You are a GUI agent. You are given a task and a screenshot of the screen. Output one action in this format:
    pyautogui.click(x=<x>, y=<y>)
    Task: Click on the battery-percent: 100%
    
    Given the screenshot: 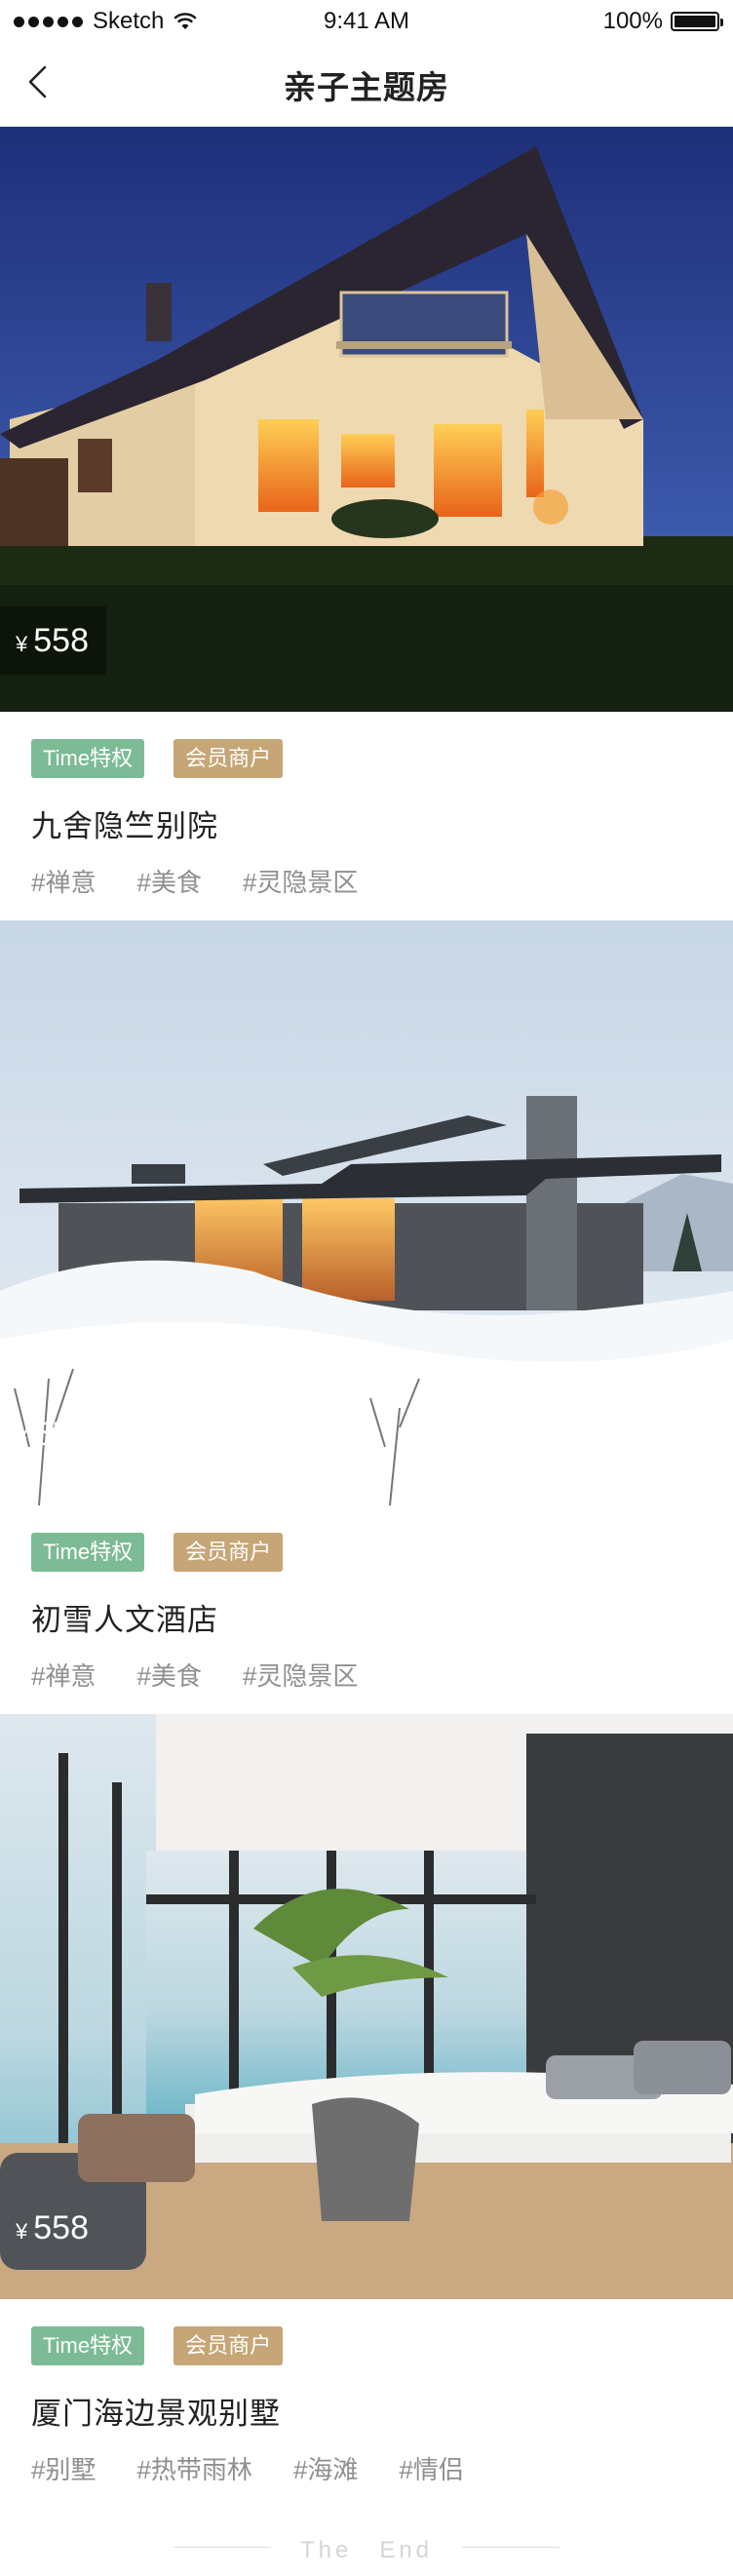 What is the action you would take?
    pyautogui.click(x=633, y=21)
    